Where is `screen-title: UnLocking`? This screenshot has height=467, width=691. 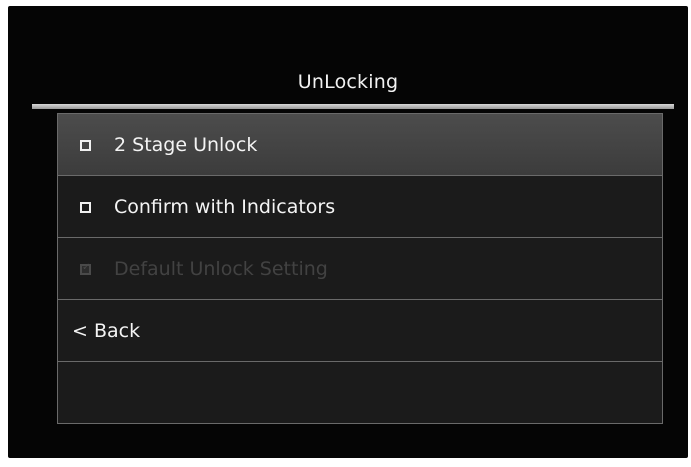
screen-title: UnLocking is located at coordinates (348, 82).